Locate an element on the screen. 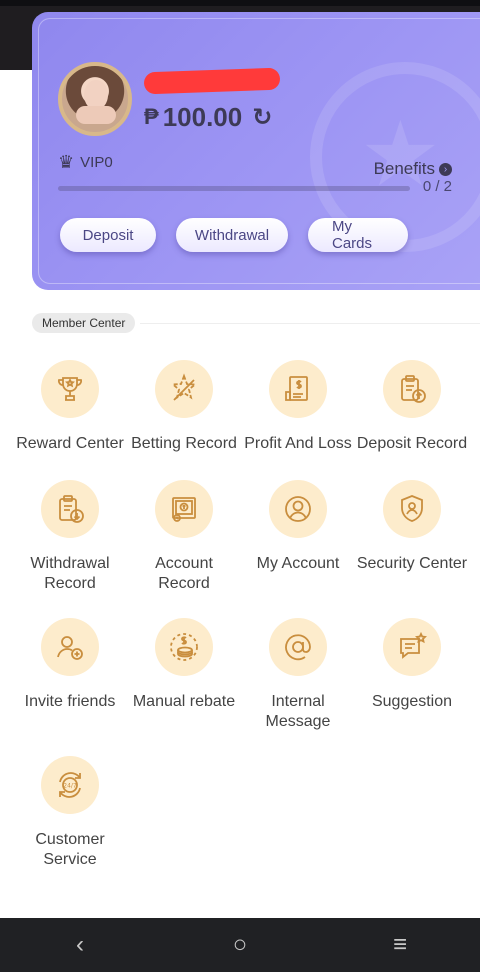 The height and width of the screenshot is (972, 480). status-strip is located at coordinates (240, 3).